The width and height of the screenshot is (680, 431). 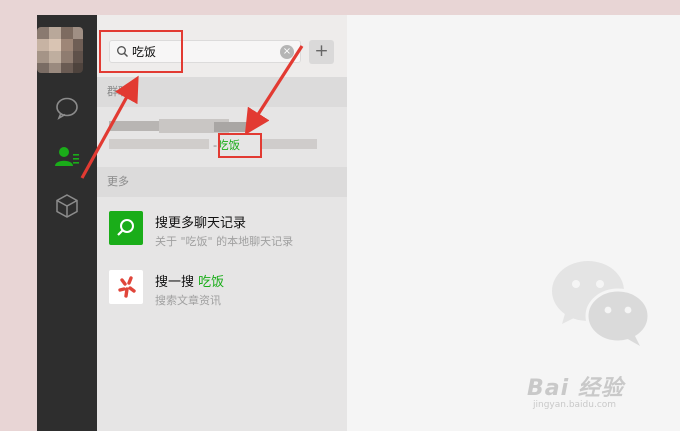 I want to click on search-one-search: 搜一搜 吃饭 搜索文章资讯, so click(x=222, y=286).